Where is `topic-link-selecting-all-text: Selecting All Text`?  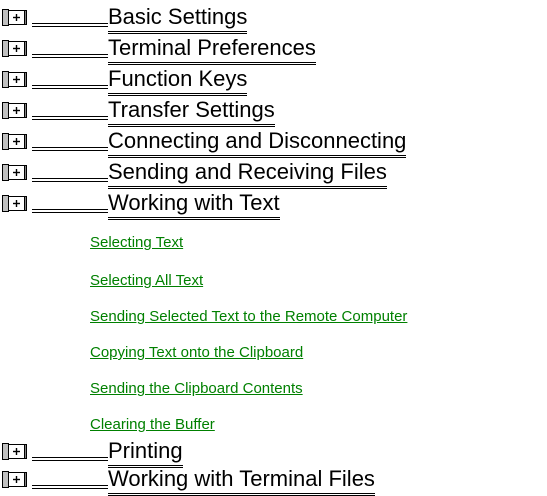
topic-link-selecting-all-text: Selecting All Text is located at coordinates (146, 281).